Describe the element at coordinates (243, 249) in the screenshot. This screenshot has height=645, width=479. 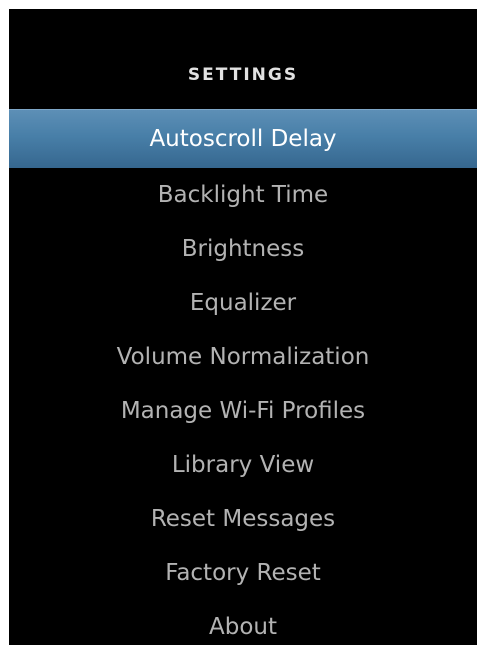
I see `menu-item-brightness: Brightness` at that location.